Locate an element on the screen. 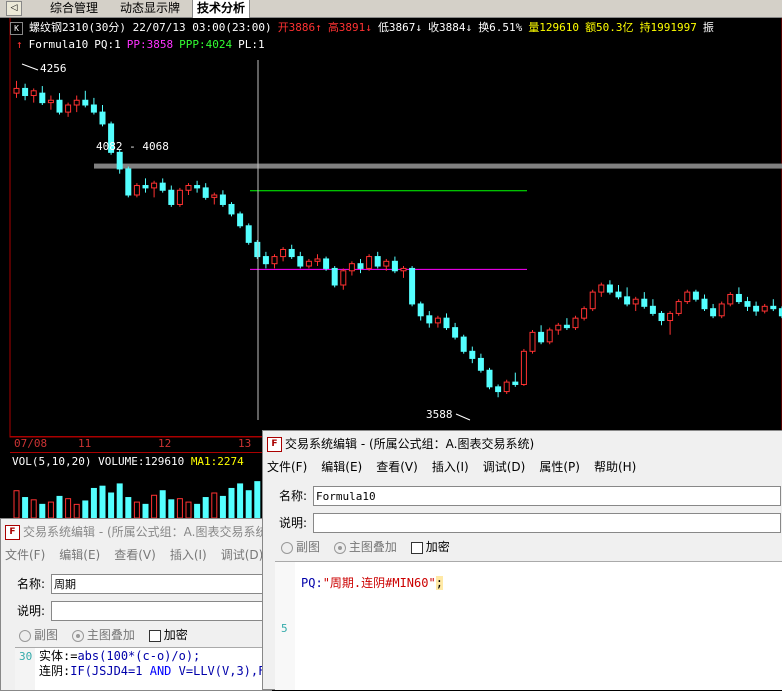  tab-comprehensive: 综合管理 is located at coordinates (74, 8).